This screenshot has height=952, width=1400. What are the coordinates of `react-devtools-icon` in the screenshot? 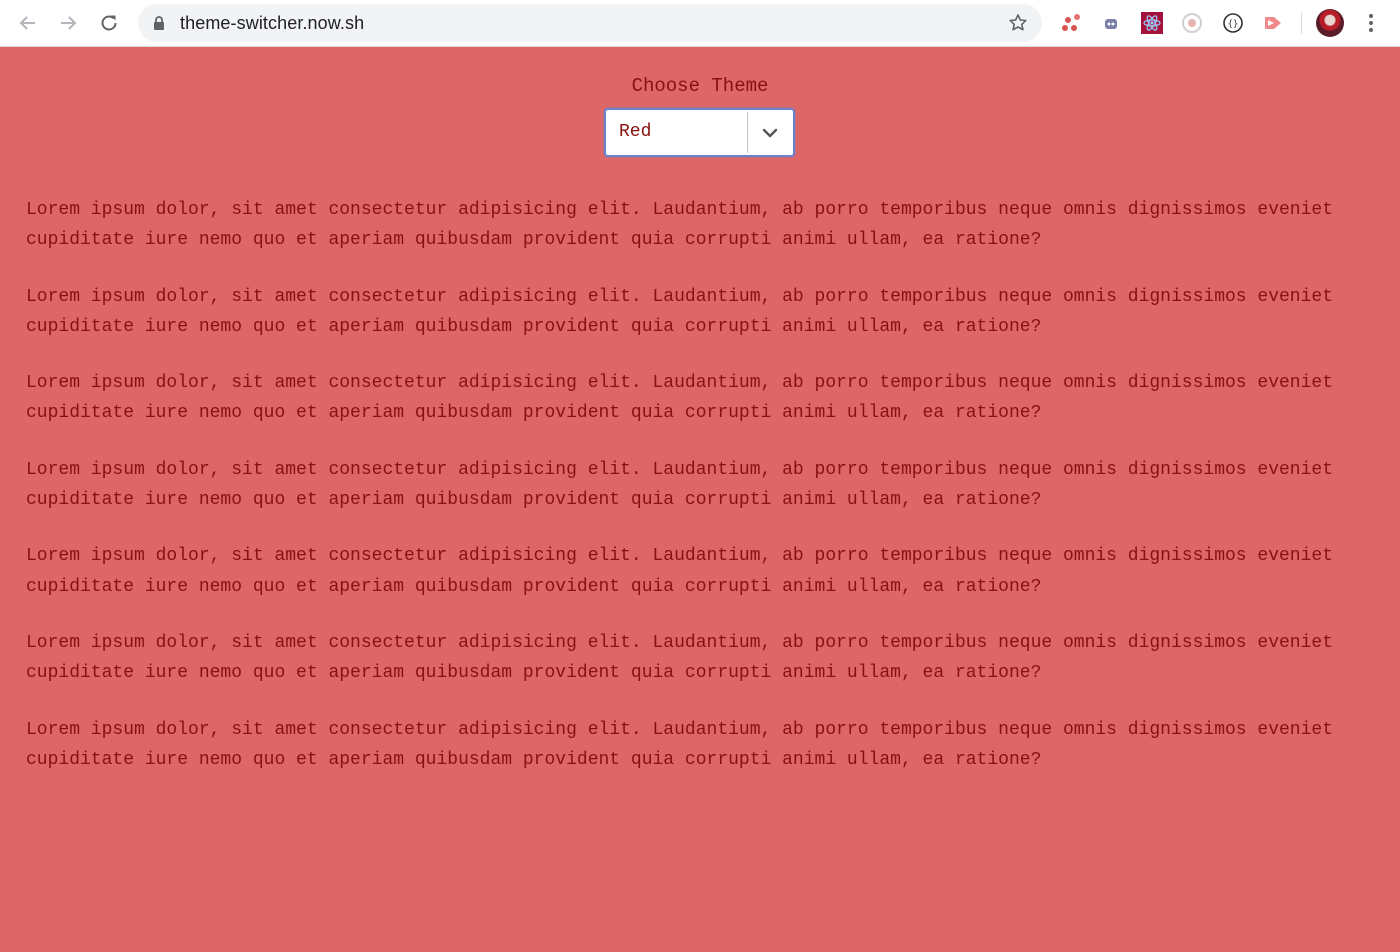 It's located at (1152, 23).